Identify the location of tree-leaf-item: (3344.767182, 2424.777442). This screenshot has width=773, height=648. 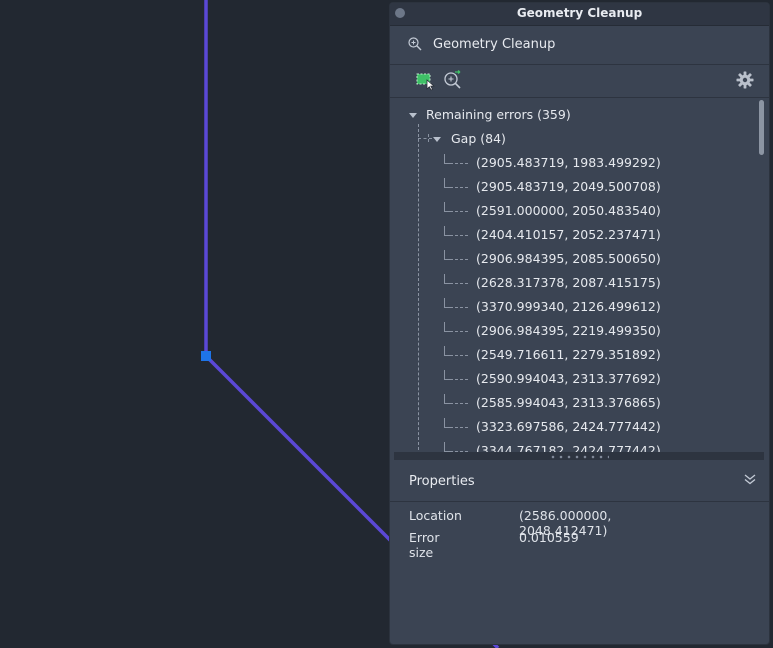
(568, 446).